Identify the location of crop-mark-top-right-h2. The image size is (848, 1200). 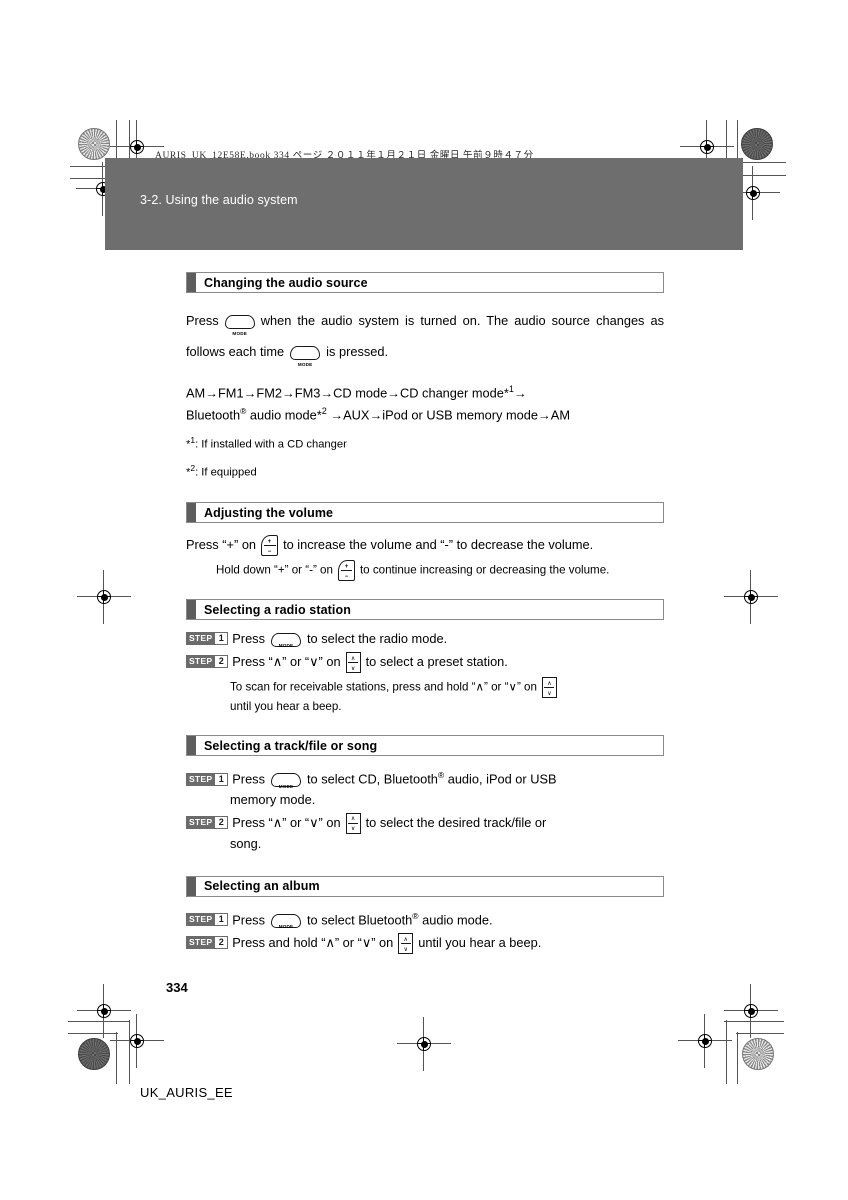
(761, 175).